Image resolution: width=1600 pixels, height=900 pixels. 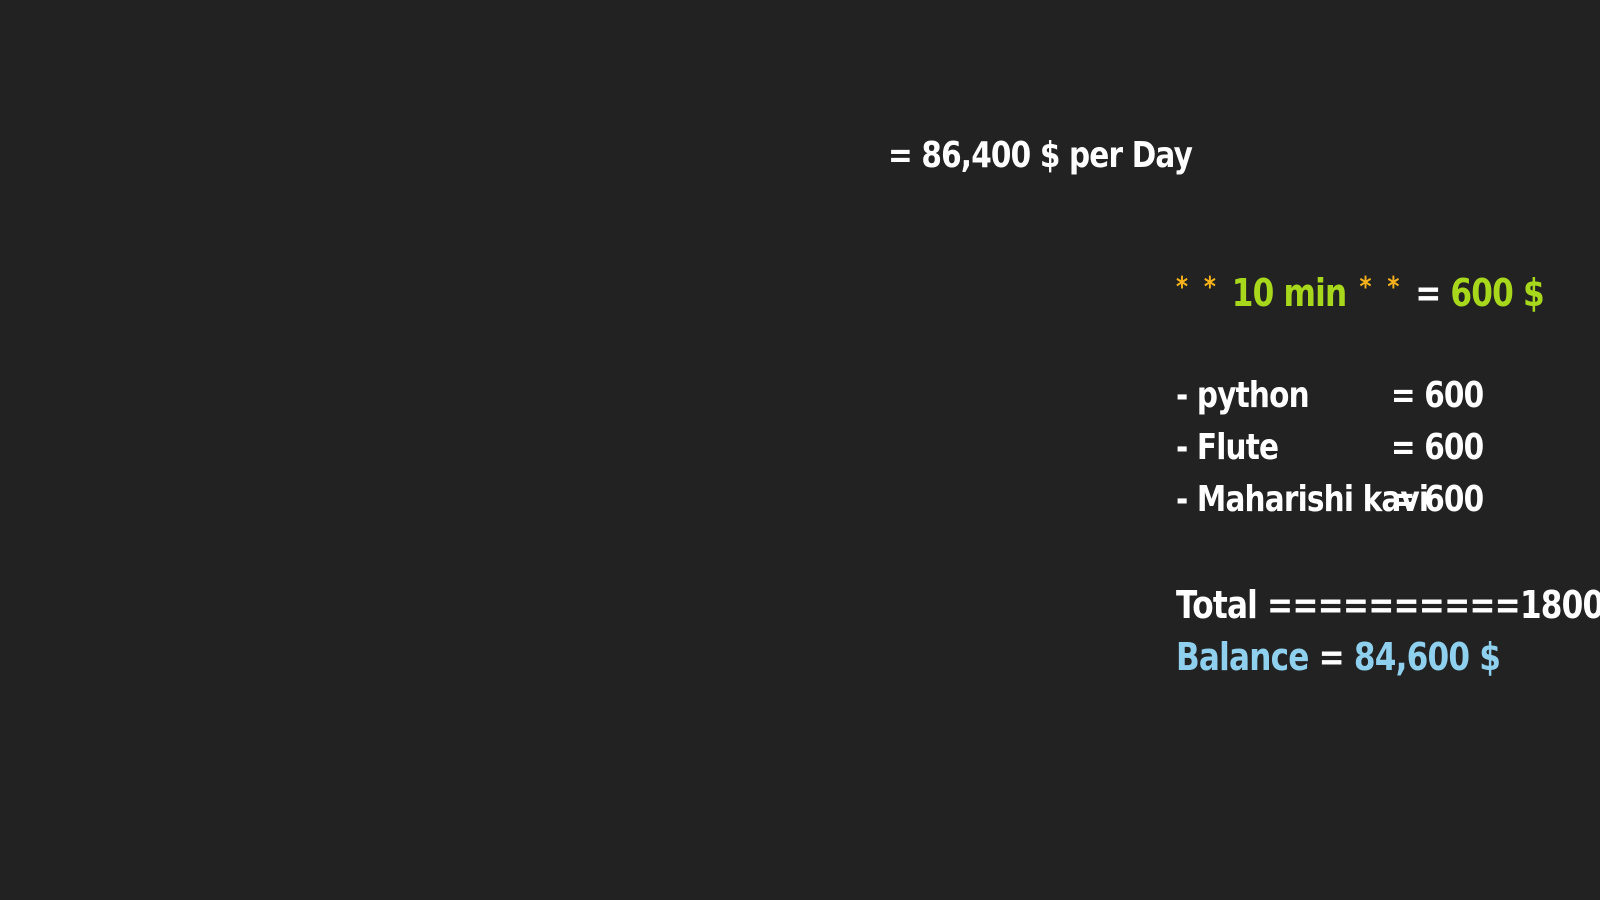 I want to click on balance-equals: =, so click(x=1331, y=657).